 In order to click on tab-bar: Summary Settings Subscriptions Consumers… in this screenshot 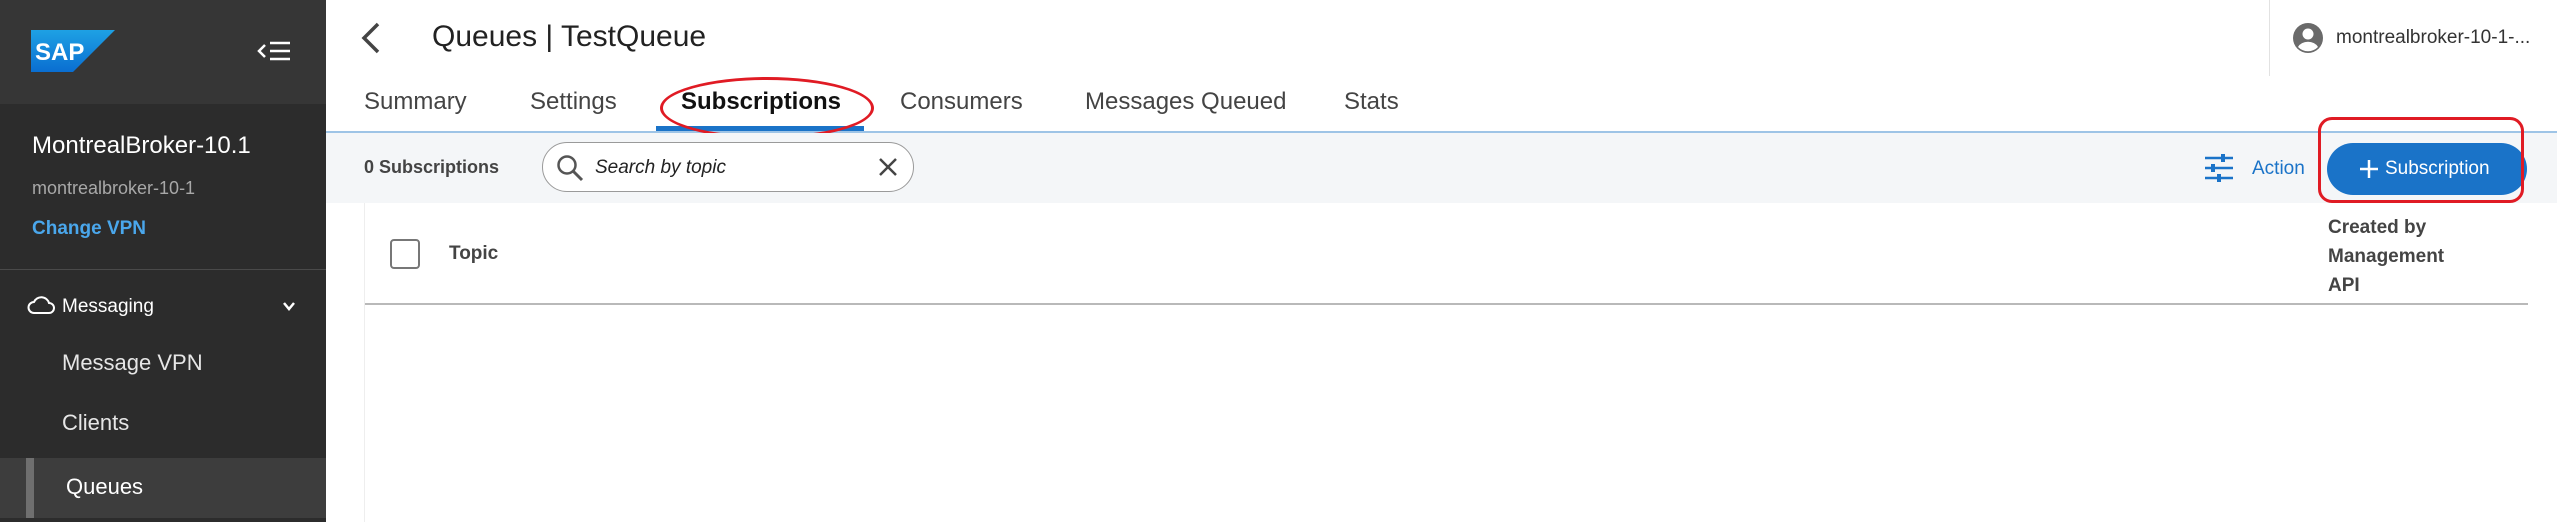, I will do `click(1441, 107)`.